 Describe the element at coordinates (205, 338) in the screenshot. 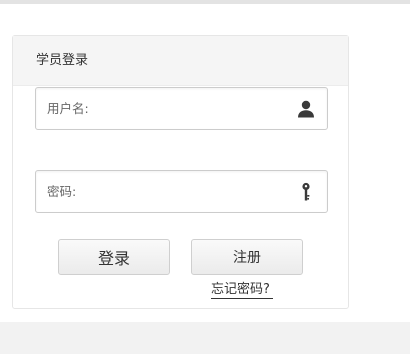

I see `bottom-band` at that location.